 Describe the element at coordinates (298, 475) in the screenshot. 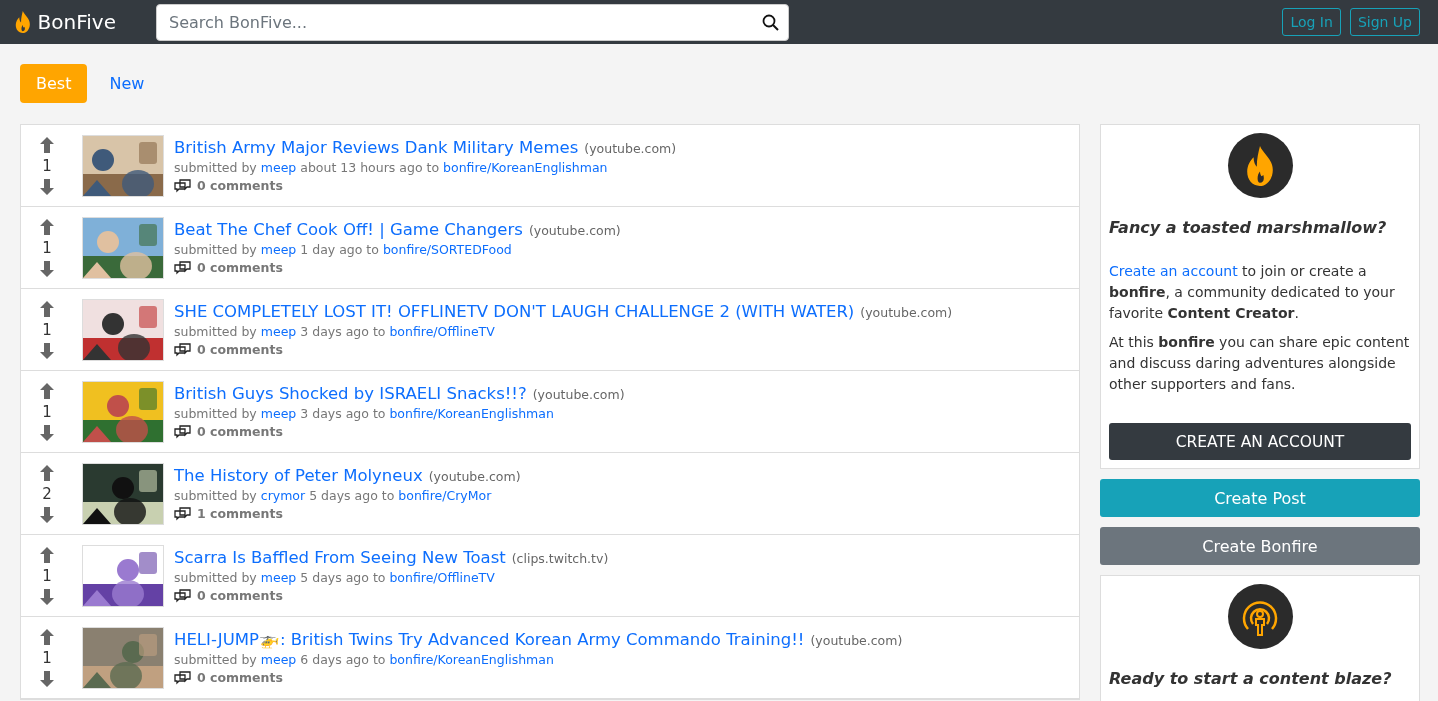

I see `post-title-link: The History of Peter Molyneux` at that location.